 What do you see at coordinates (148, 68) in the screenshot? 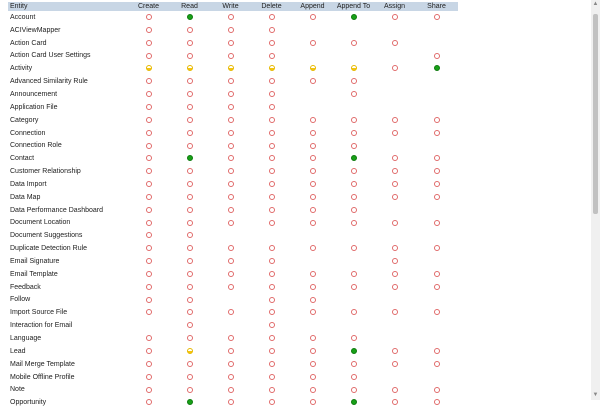
I see `privilege-user-icon` at bounding box center [148, 68].